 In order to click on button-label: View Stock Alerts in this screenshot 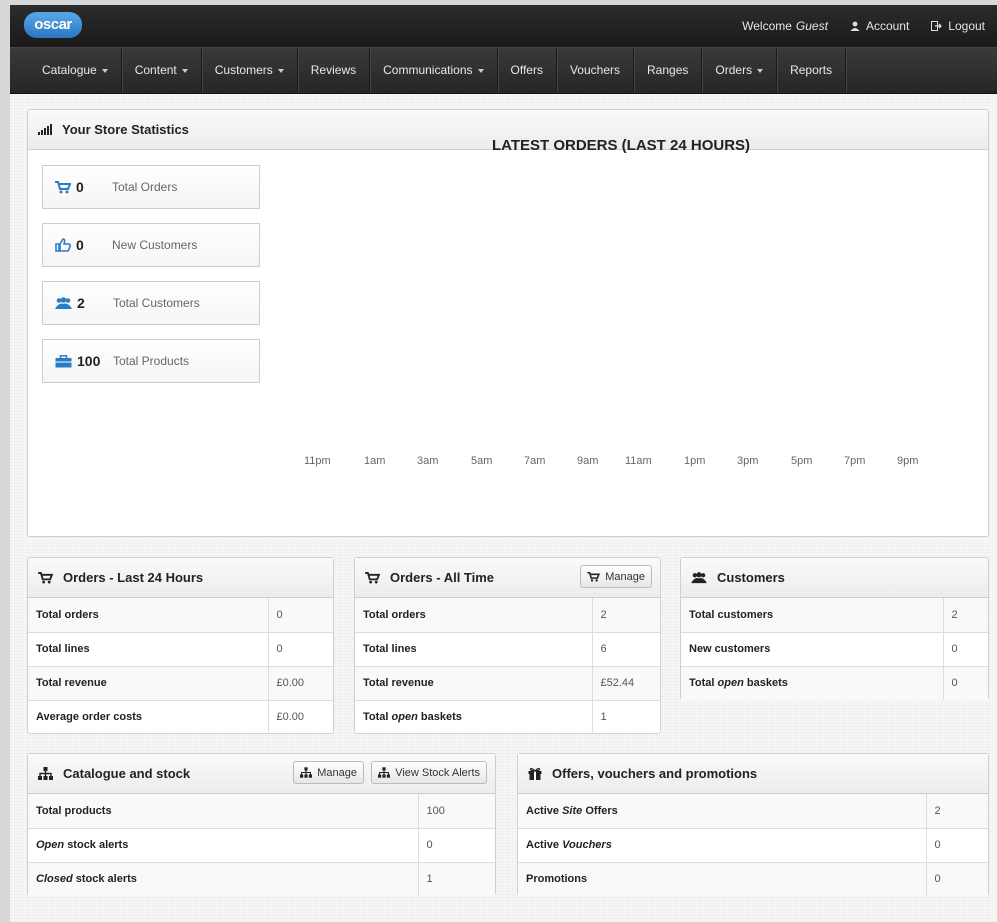, I will do `click(437, 772)`.